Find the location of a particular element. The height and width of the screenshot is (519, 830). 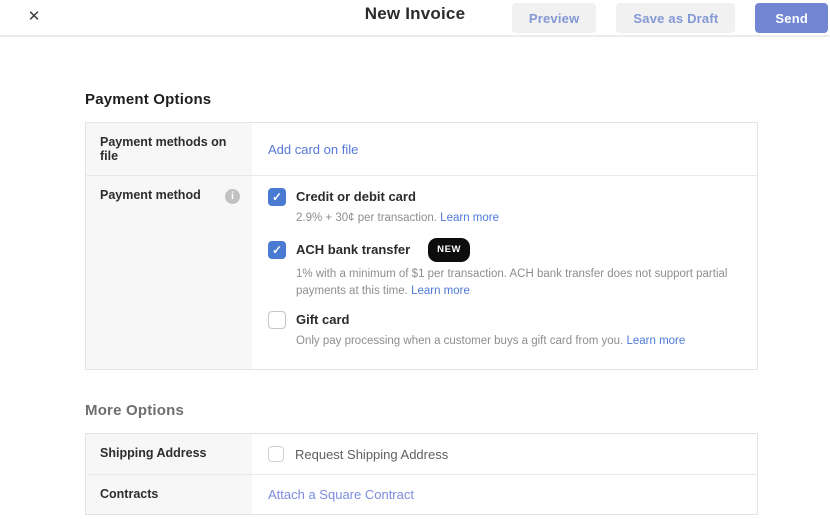

contracts-label: Contracts is located at coordinates (169, 494).